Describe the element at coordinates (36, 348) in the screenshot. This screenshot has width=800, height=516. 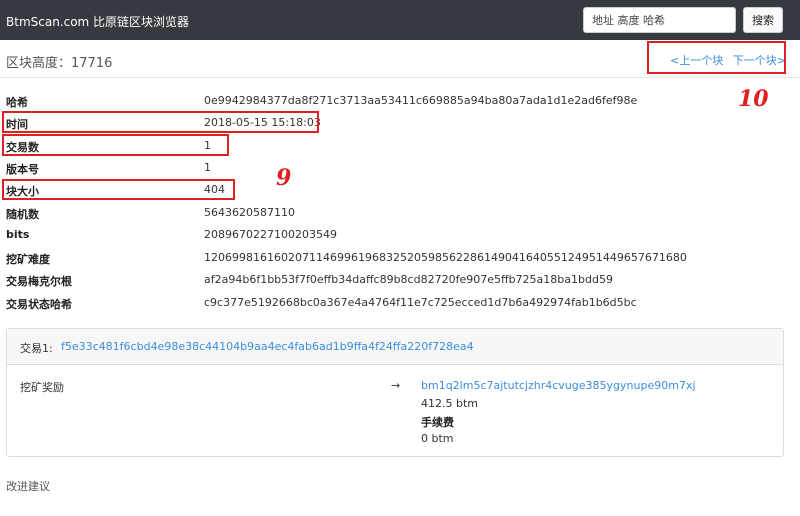
I see `transaction-label: 交易1:` at that location.